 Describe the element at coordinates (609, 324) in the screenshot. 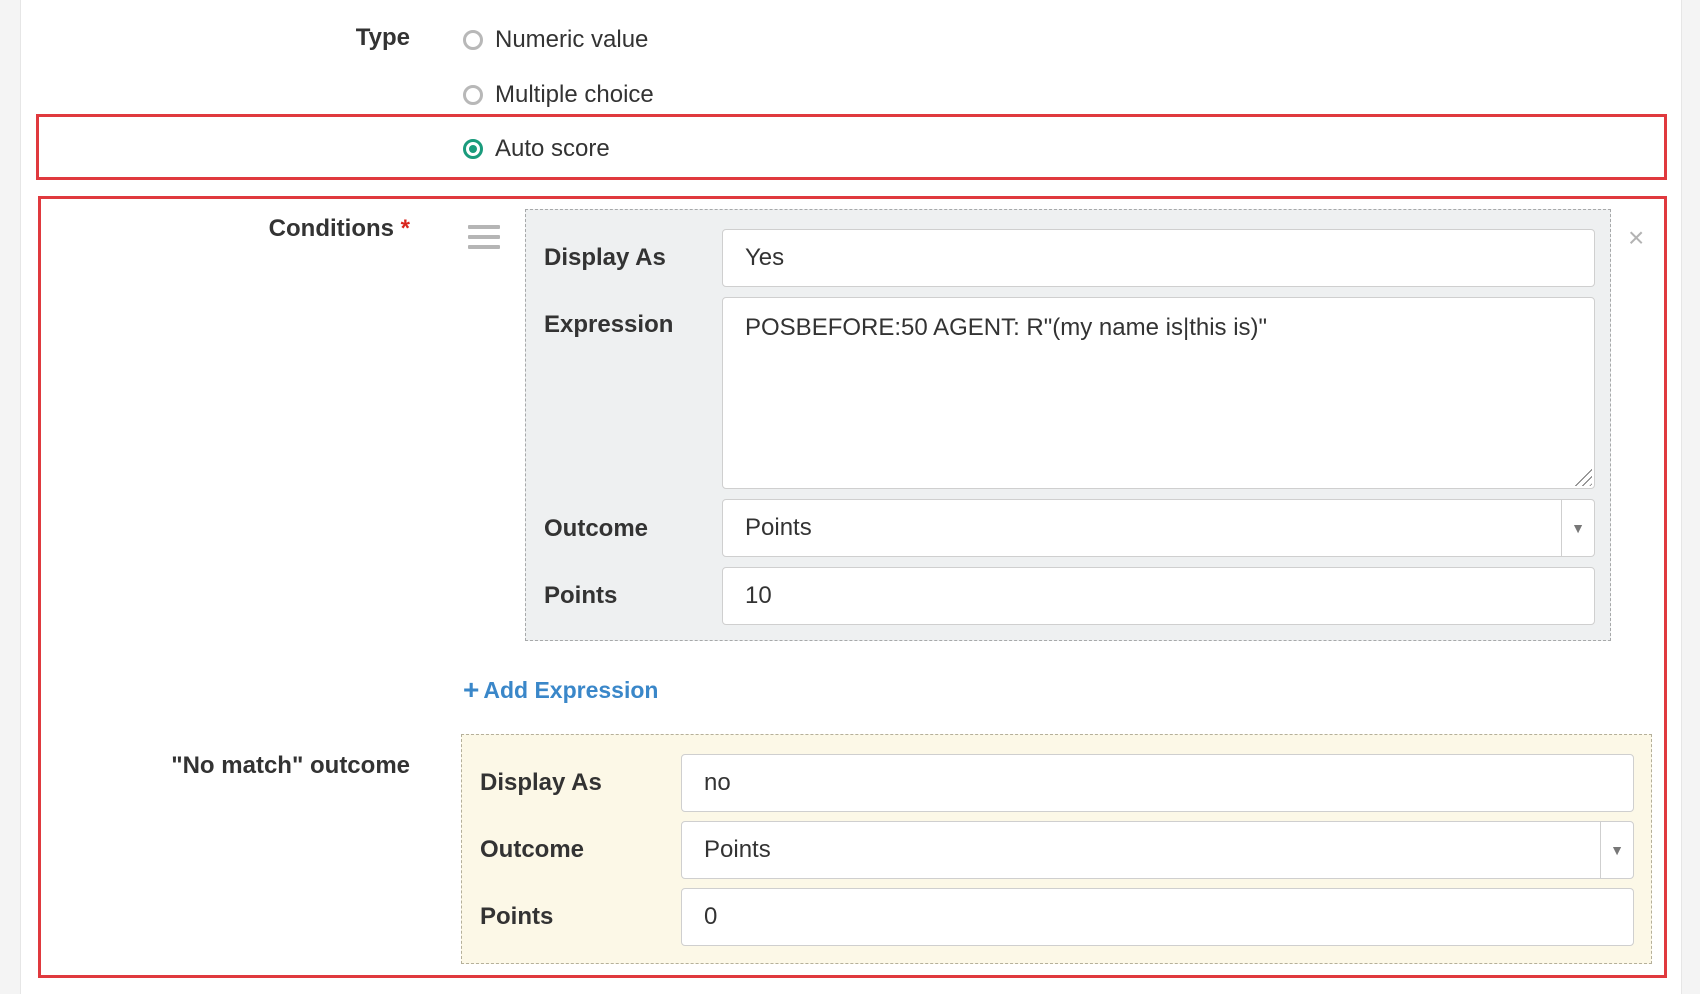

I see `expression-label: Expression` at that location.